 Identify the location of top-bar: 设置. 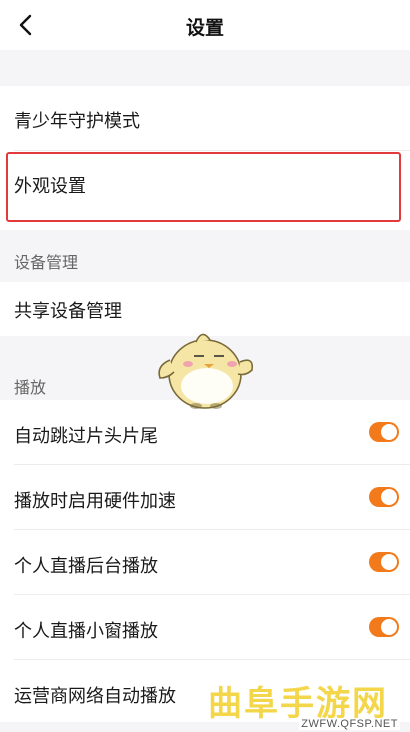
(205, 25).